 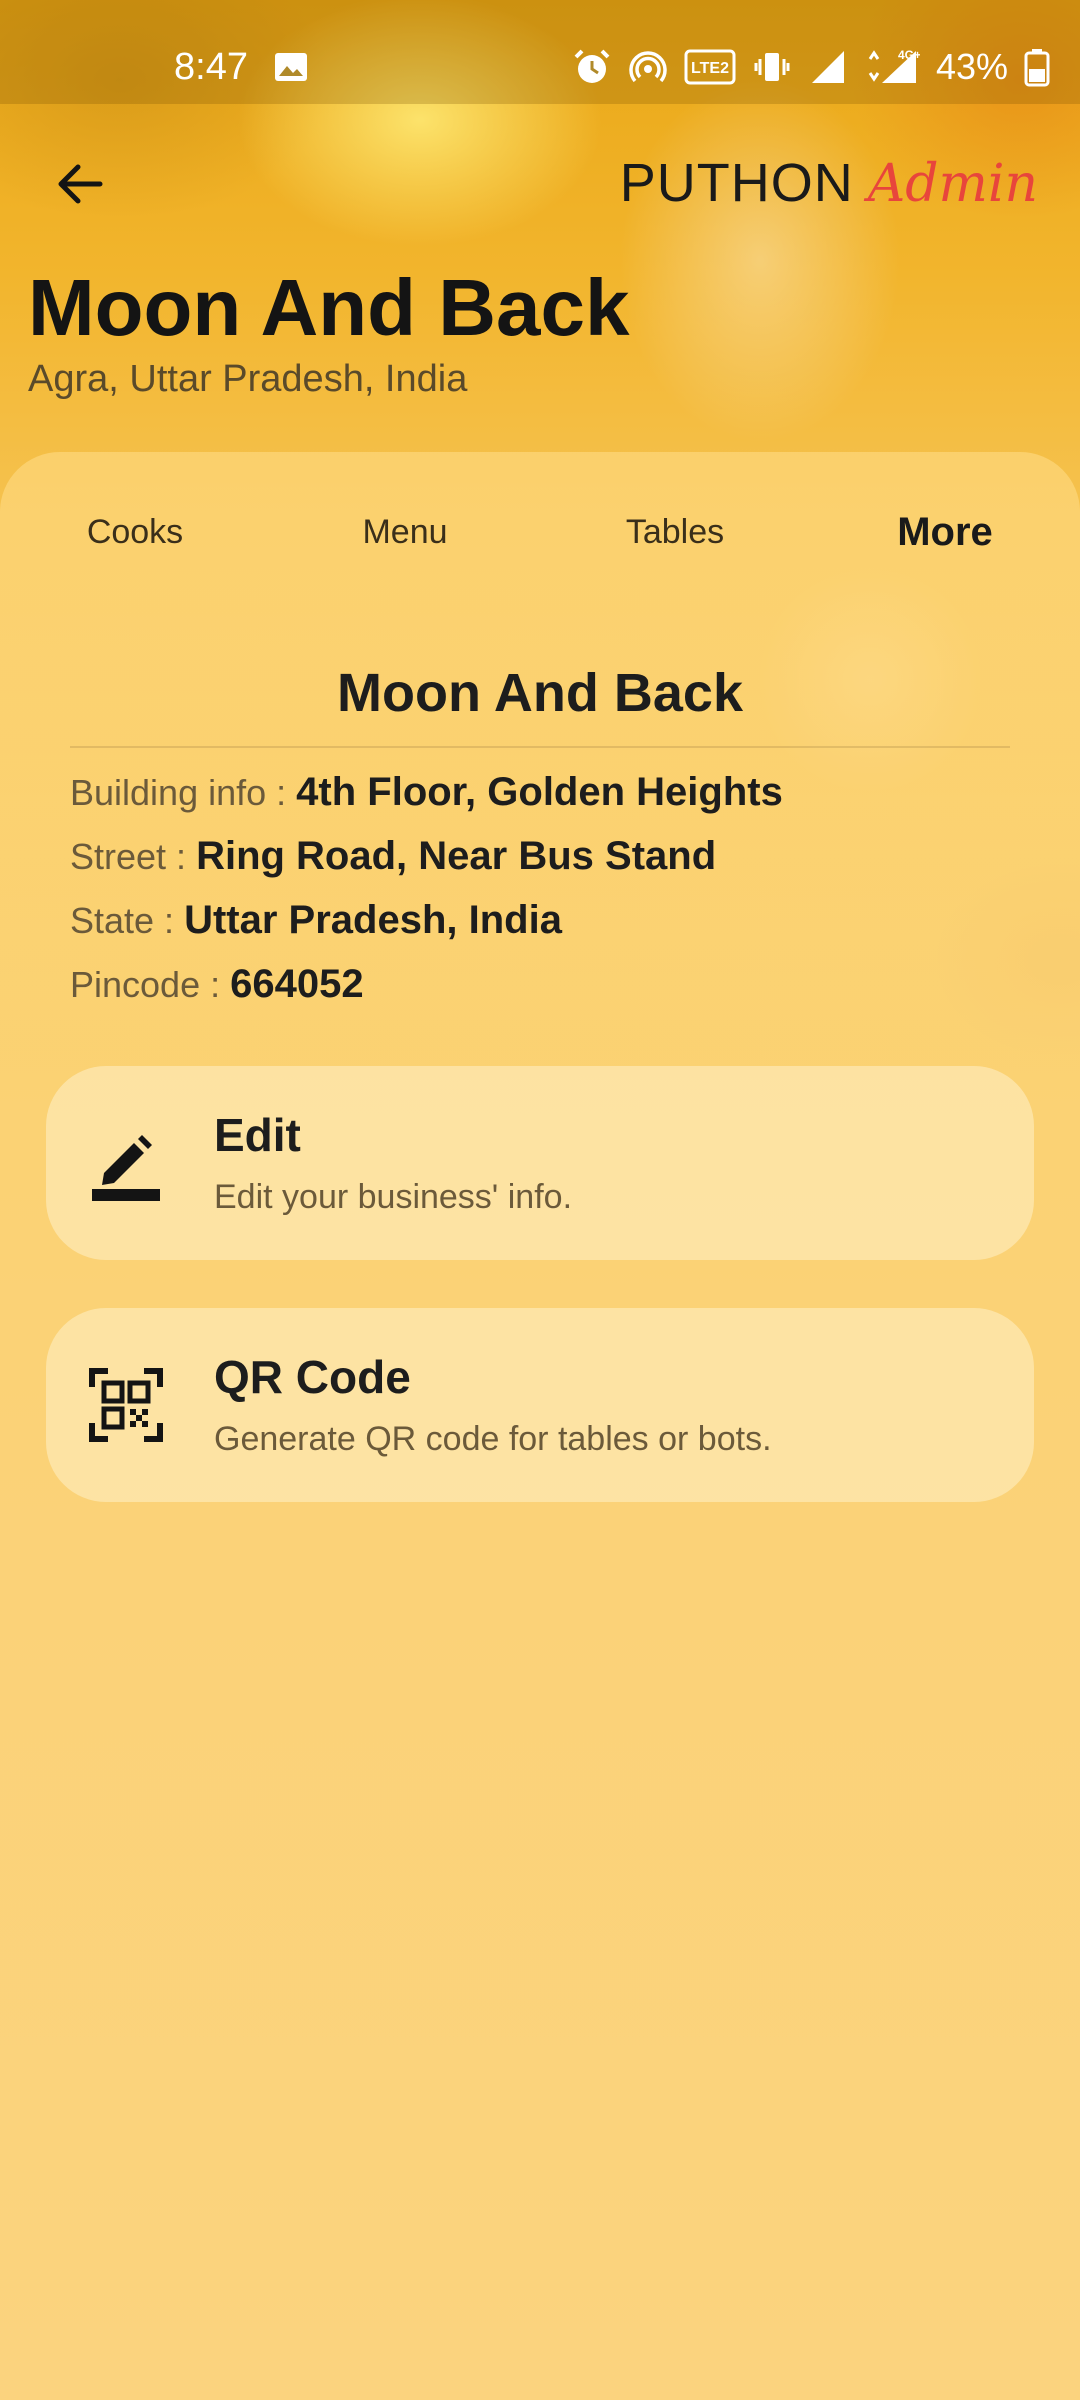 What do you see at coordinates (373, 920) in the screenshot?
I see `info-value: Uttar Pradesh, India` at bounding box center [373, 920].